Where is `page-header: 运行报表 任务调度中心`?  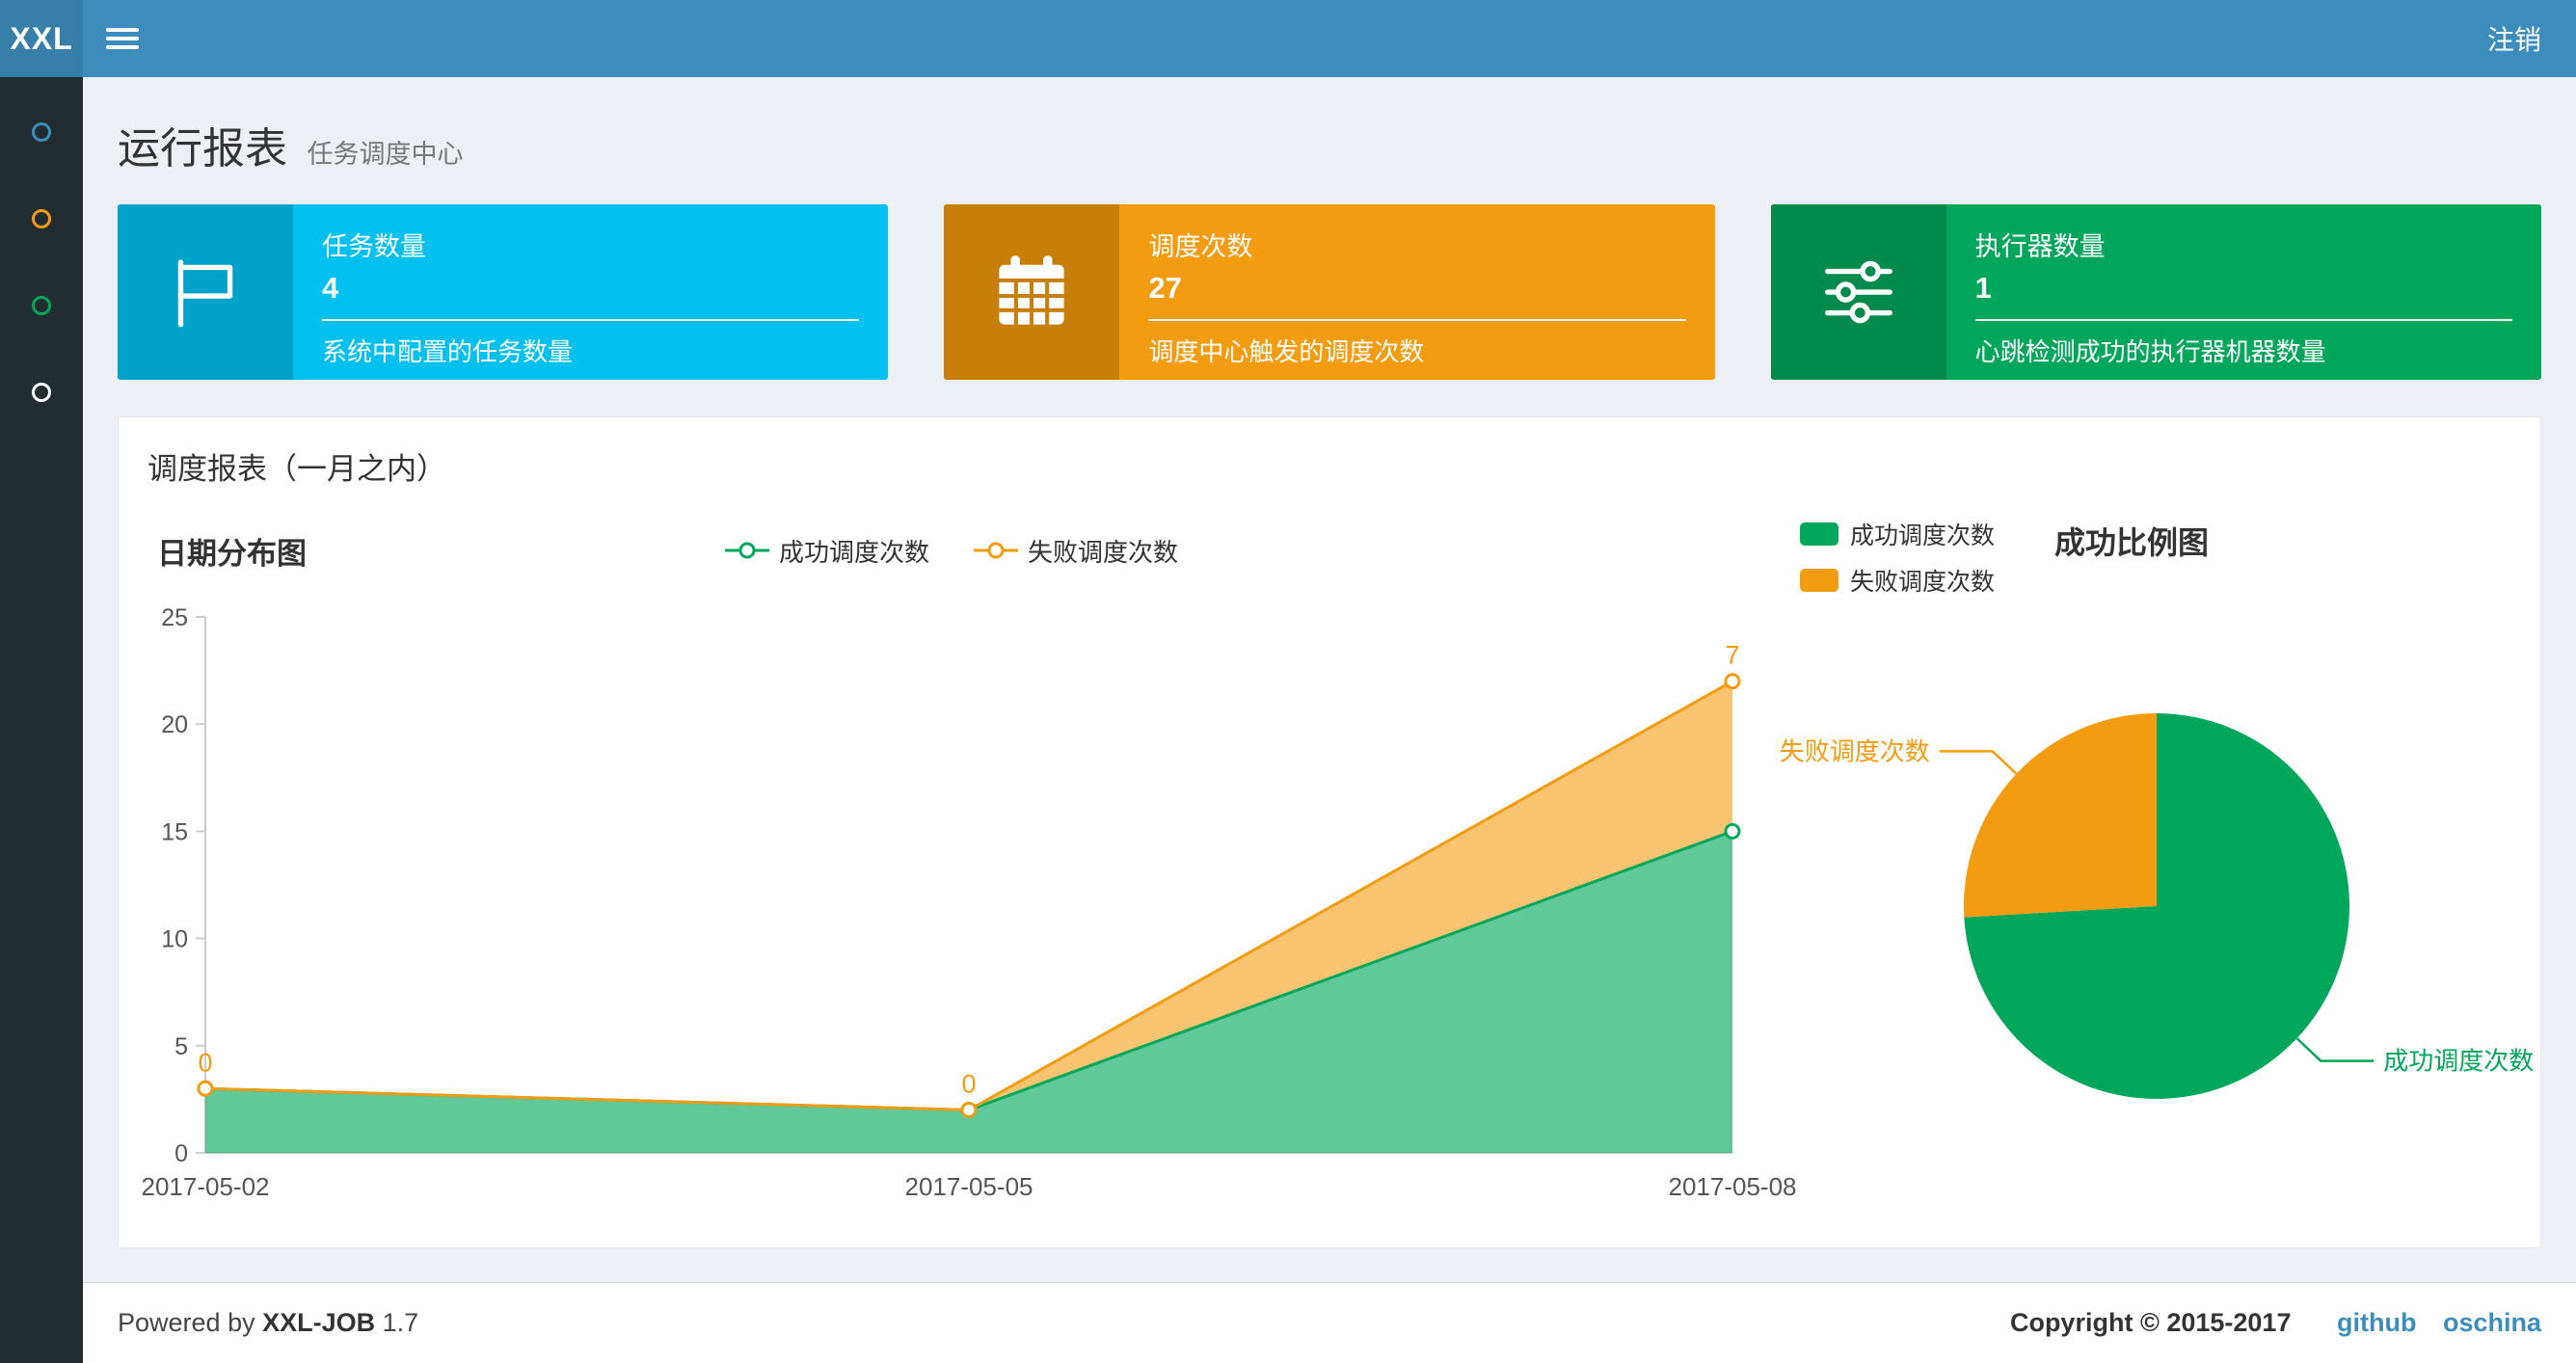
page-header: 运行报表 任务调度中心 is located at coordinates (1329, 140).